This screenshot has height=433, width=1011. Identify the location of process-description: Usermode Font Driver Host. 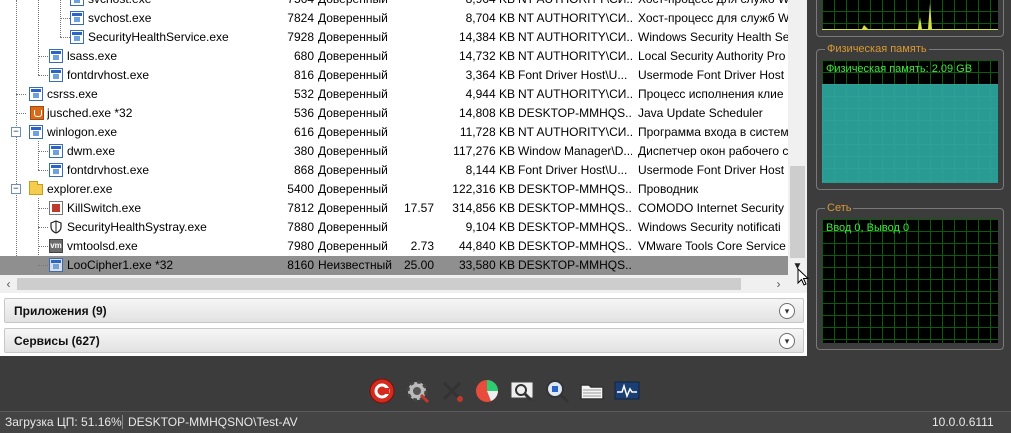
(711, 170).